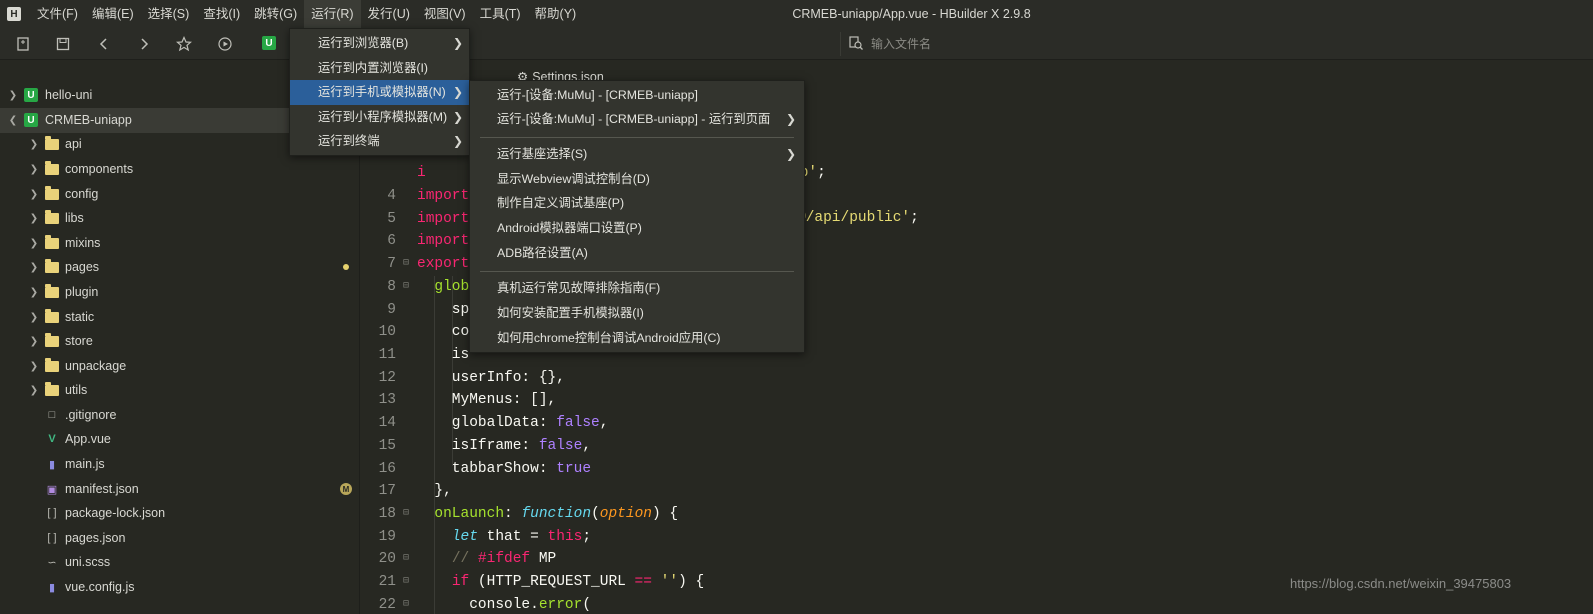  What do you see at coordinates (180, 169) in the screenshot?
I see `tree-folder-components: ❯ components` at bounding box center [180, 169].